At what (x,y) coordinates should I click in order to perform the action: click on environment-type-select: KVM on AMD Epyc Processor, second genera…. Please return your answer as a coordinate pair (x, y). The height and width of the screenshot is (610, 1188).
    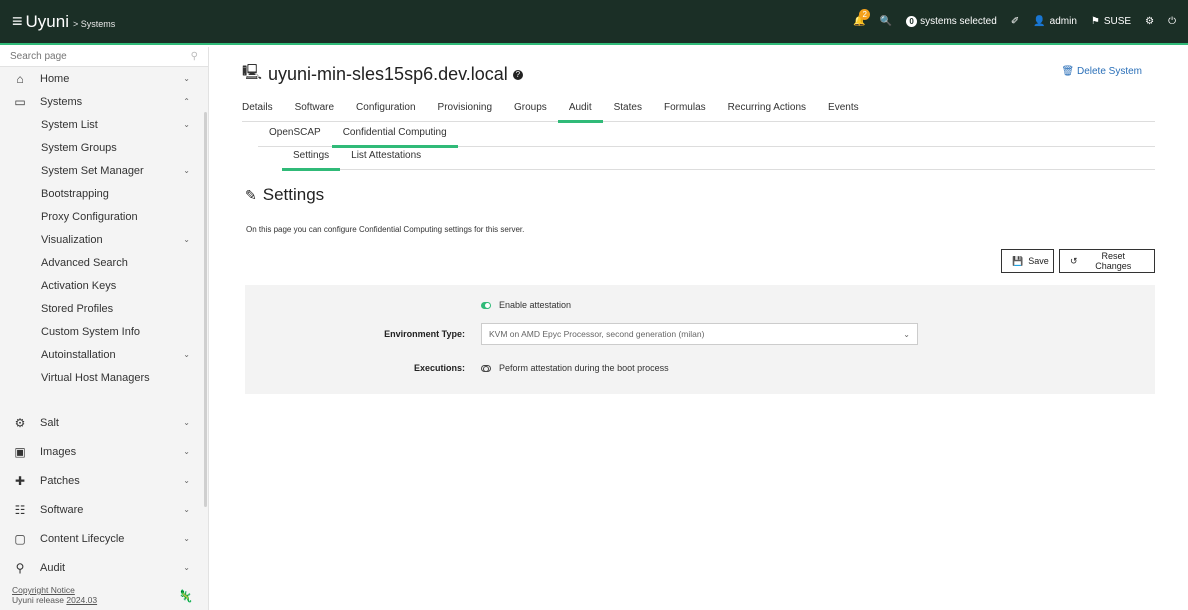
    Looking at the image, I should click on (699, 334).